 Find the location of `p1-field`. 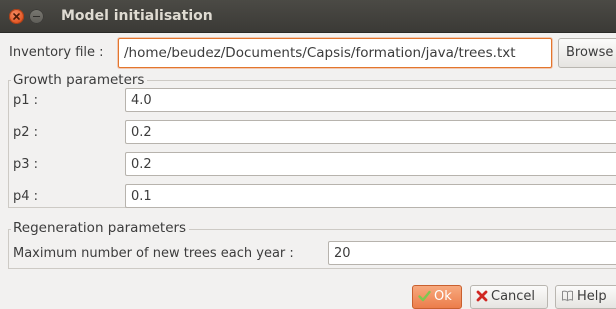

p1-field is located at coordinates (370, 100).